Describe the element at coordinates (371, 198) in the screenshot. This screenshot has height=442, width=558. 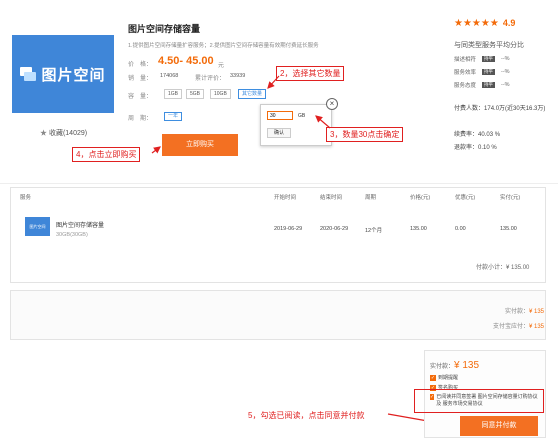
I see `column-header: 周期` at that location.